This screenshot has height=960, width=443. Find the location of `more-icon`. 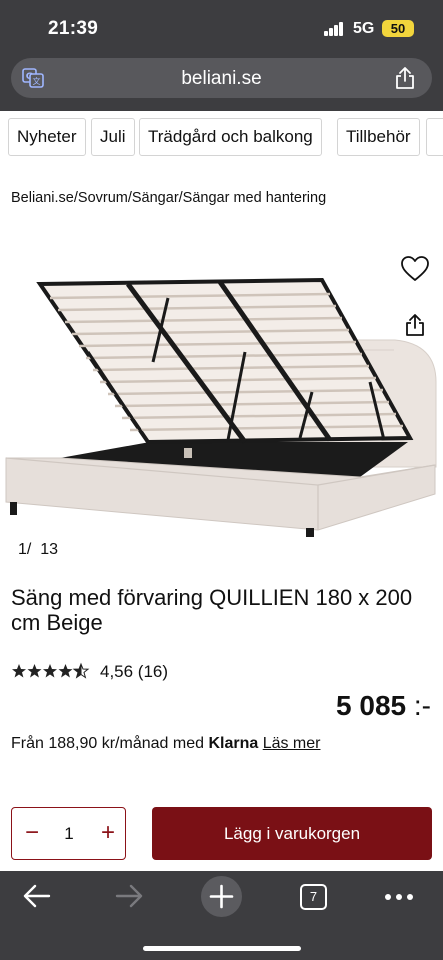

more-icon is located at coordinates (399, 897).